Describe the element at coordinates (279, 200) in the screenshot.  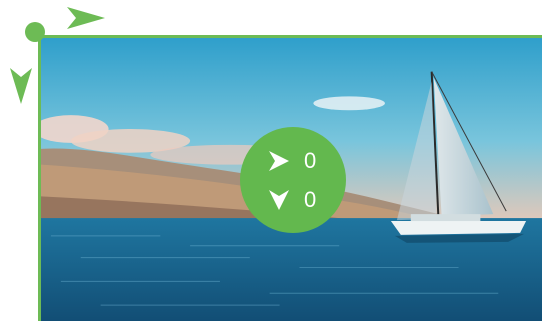
I see `arrow-down-icon` at that location.